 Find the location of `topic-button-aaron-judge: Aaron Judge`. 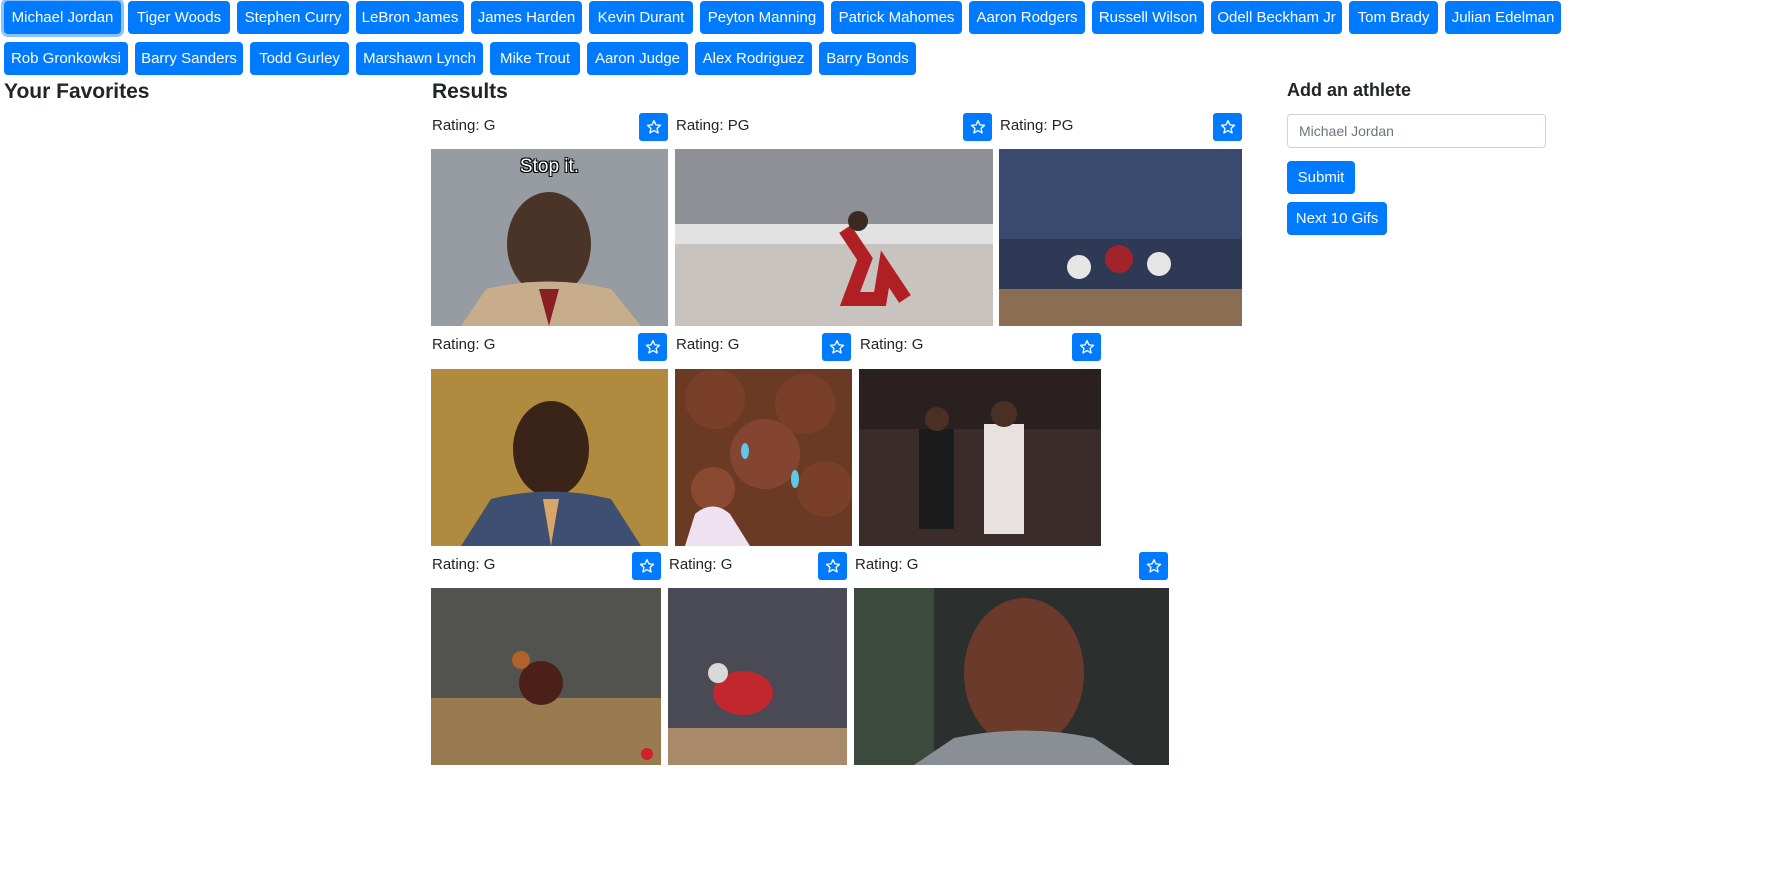

topic-button-aaron-judge: Aaron Judge is located at coordinates (637, 58).